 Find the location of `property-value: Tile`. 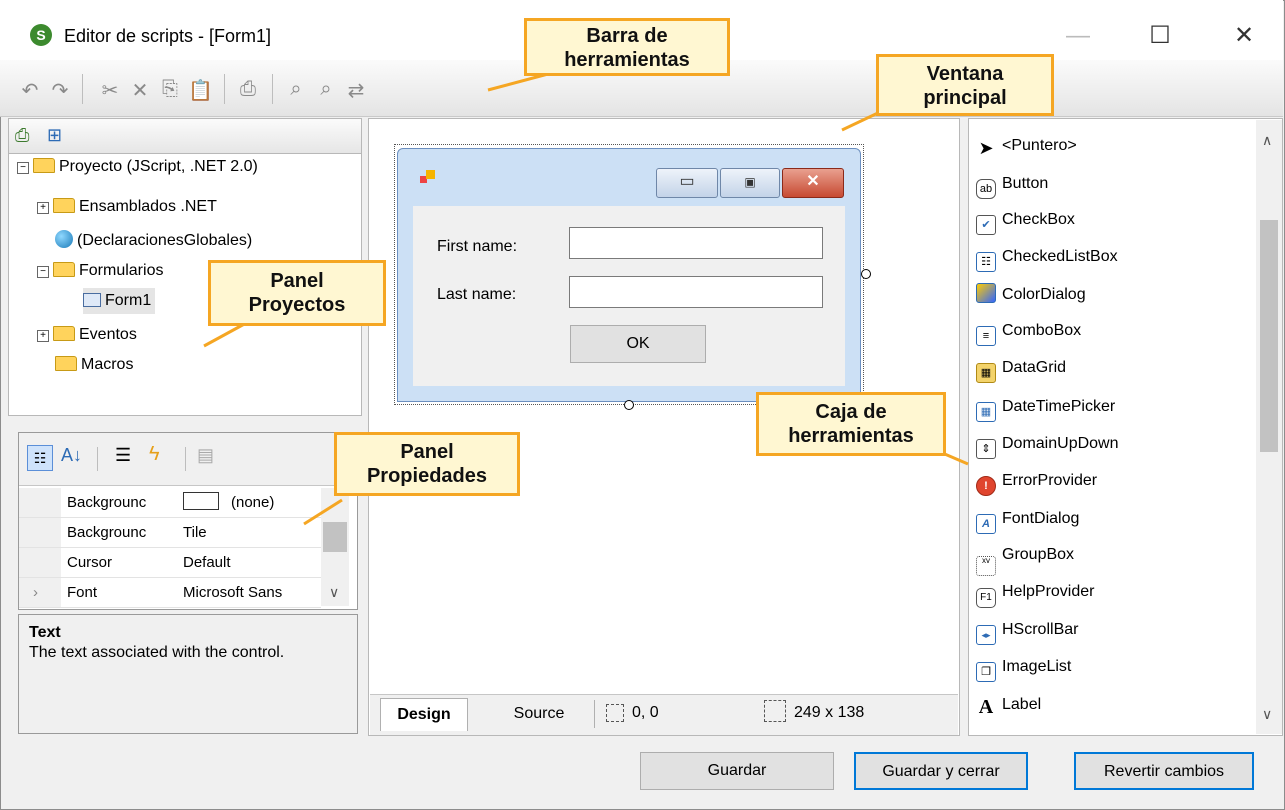

property-value: Tile is located at coordinates (195, 532).